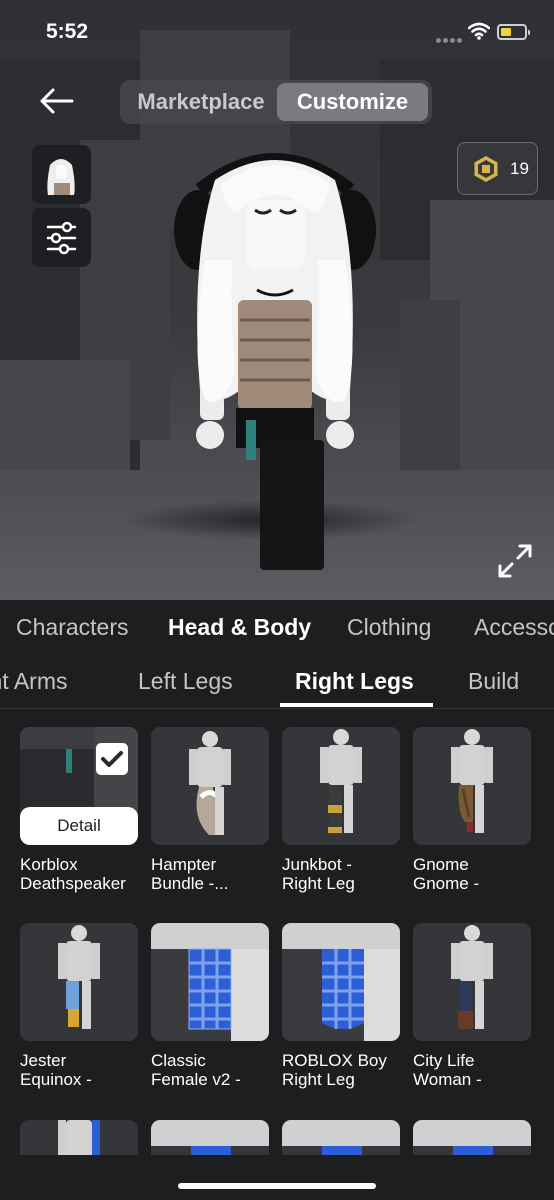 Image resolution: width=554 pixels, height=1200 pixels. Describe the element at coordinates (277, 708) in the screenshot. I see `divider` at that location.